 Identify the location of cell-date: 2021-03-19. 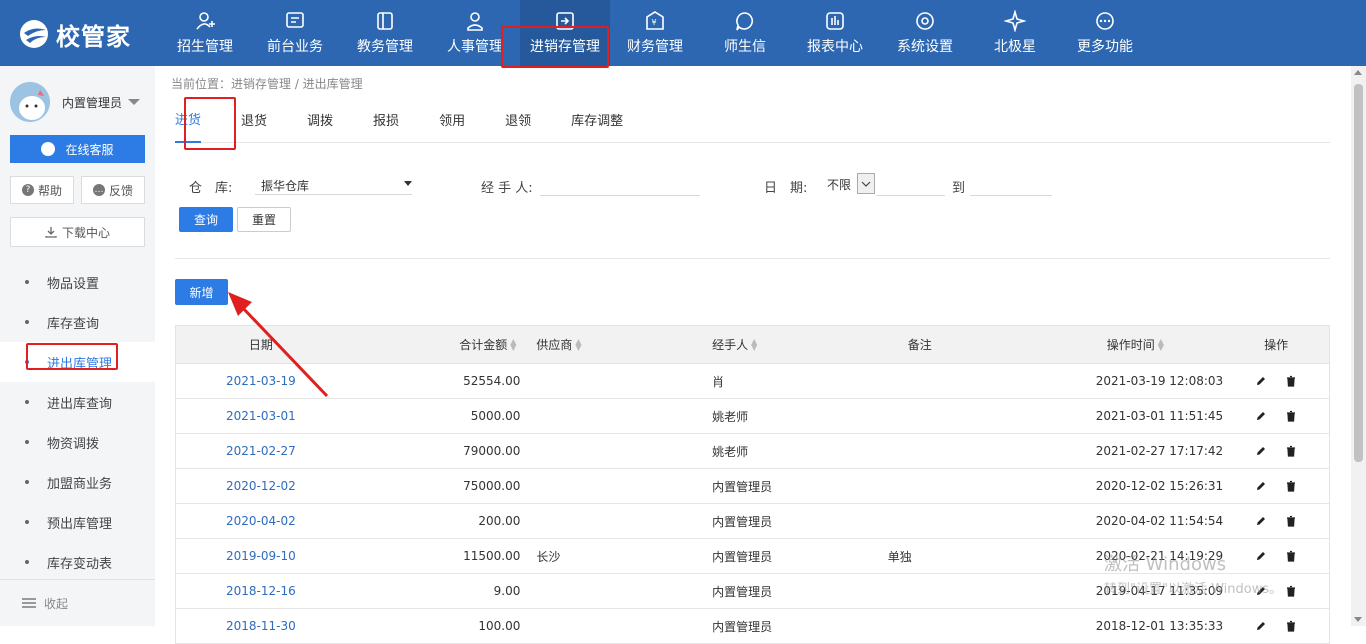
(261, 381).